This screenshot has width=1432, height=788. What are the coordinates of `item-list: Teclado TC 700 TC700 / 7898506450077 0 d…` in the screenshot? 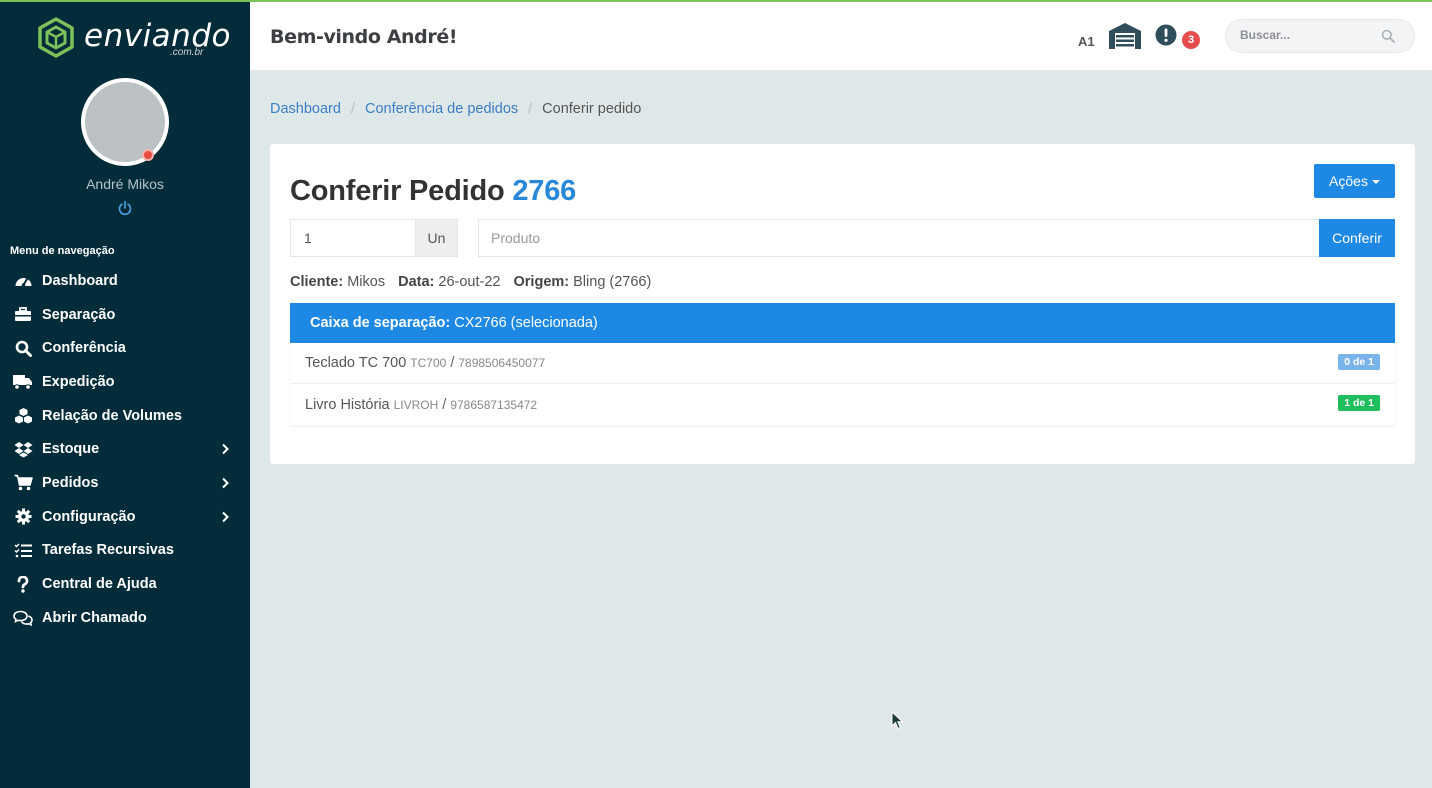 It's located at (842, 384).